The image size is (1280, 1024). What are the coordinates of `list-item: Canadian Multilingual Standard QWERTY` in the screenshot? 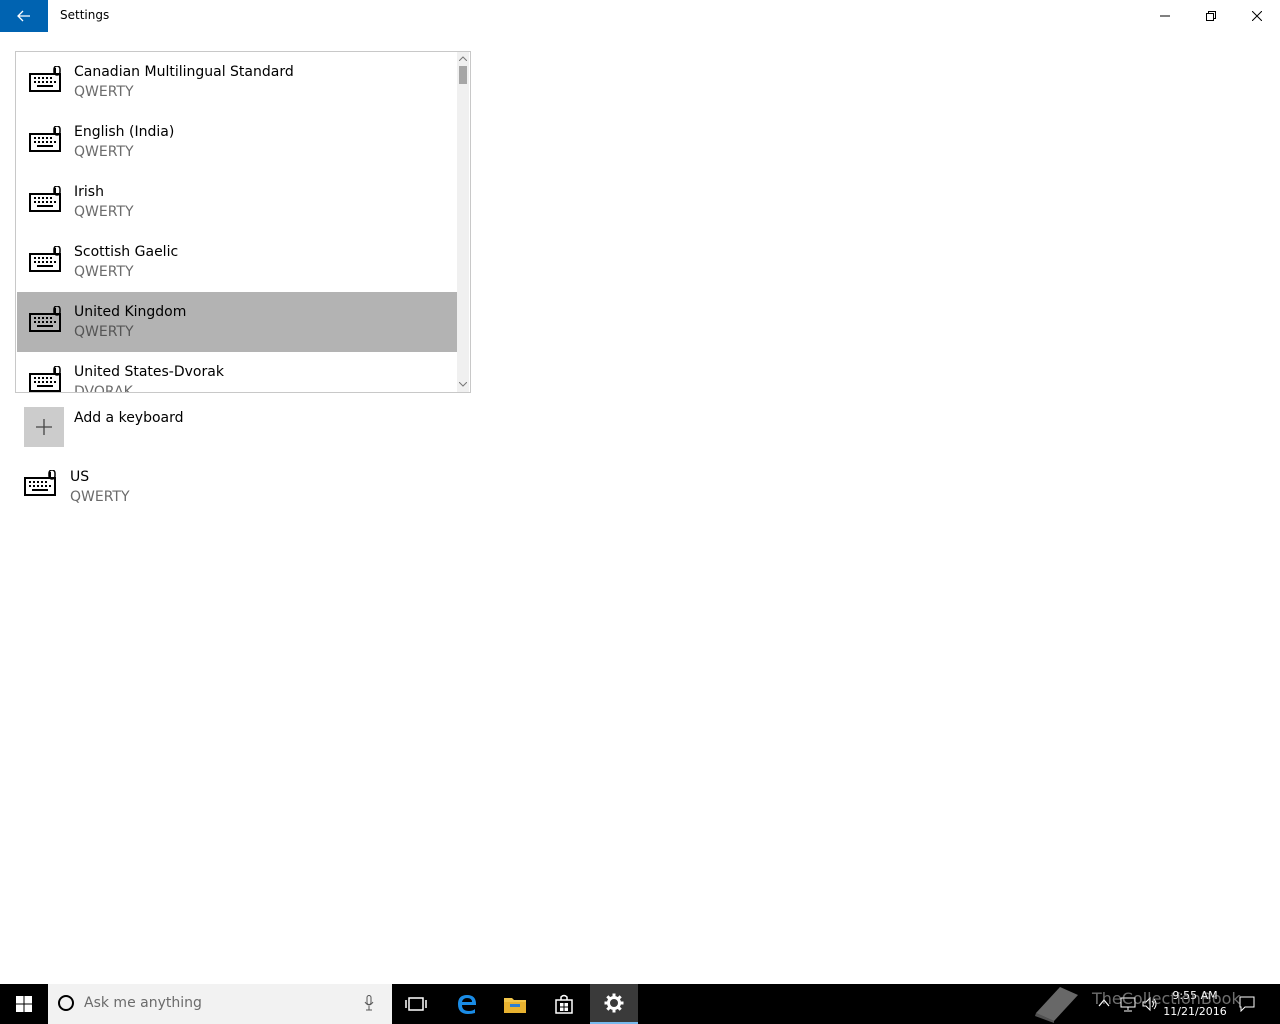 It's located at (237, 82).